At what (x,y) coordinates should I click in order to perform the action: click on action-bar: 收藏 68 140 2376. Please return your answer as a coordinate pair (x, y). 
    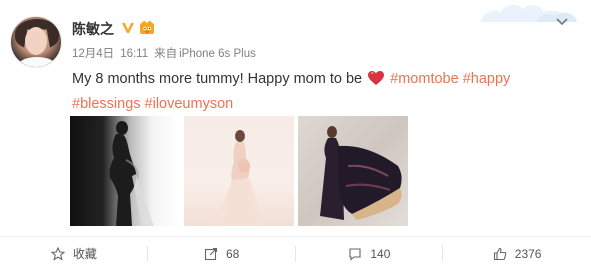
    Looking at the image, I should click on (295, 253).